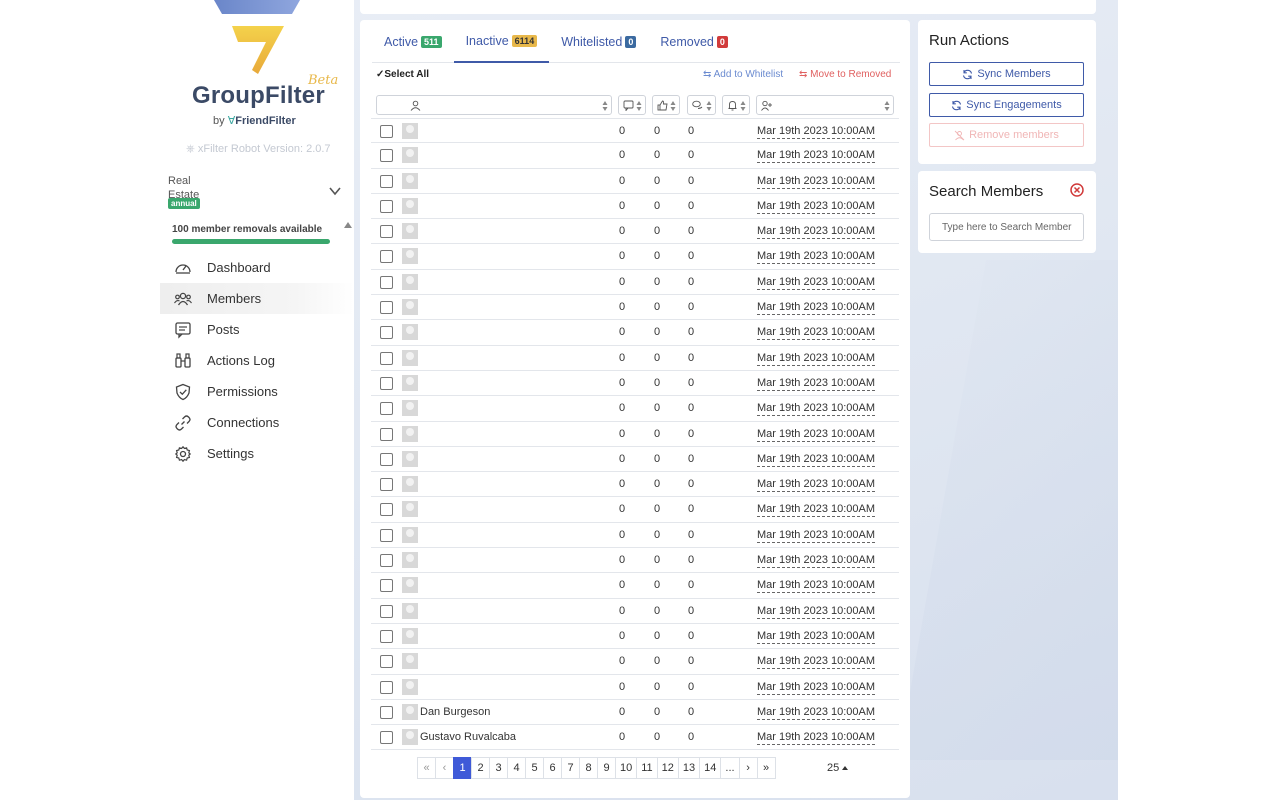  I want to click on page-button: 14, so click(710, 768).